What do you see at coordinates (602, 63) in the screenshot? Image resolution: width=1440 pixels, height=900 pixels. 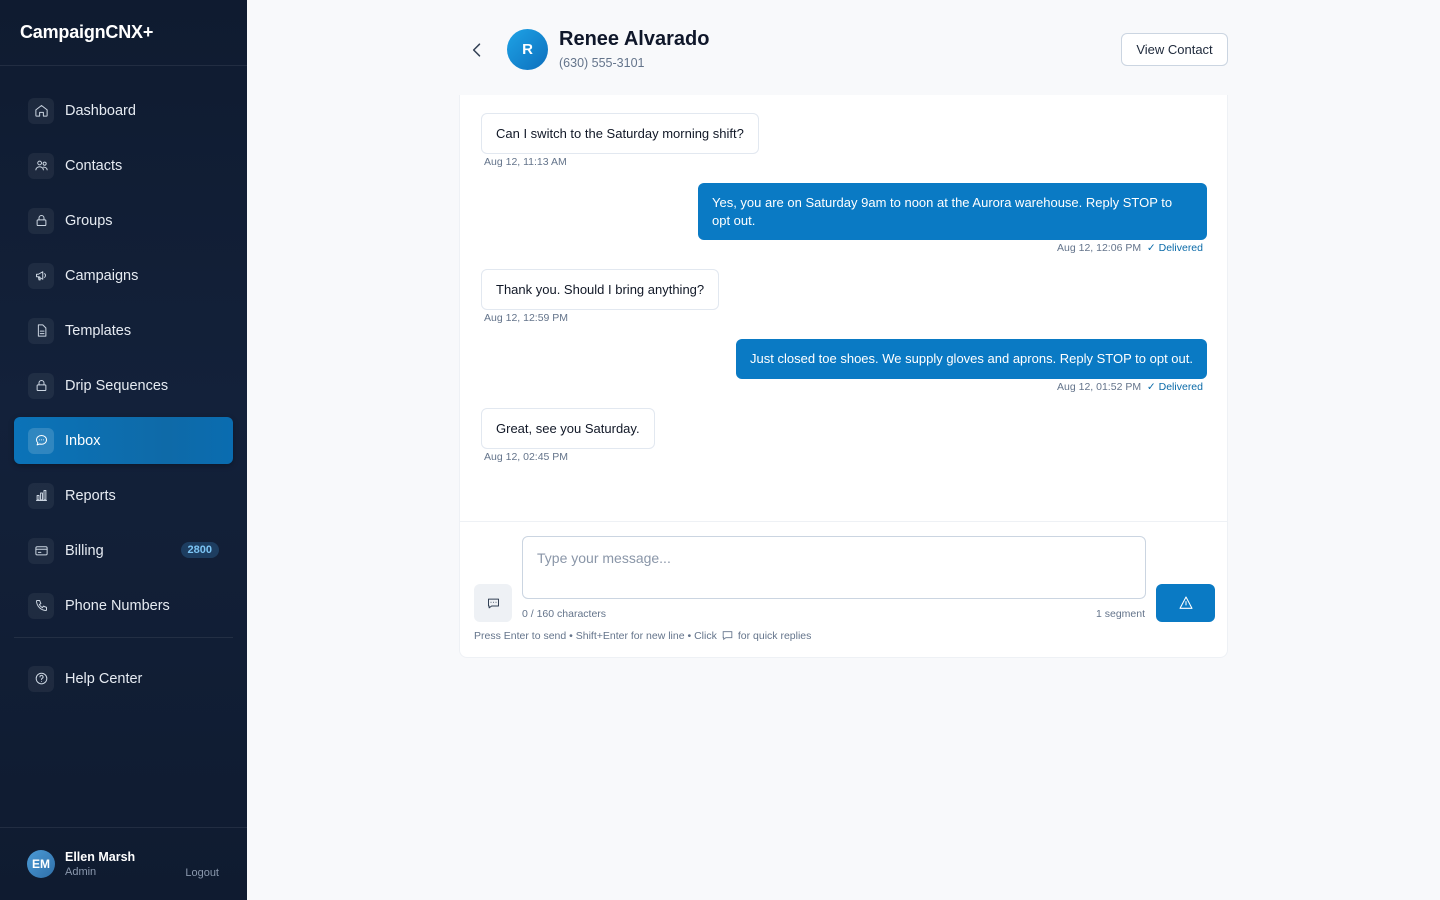 I see `contact-phone: (630) 555-3101` at bounding box center [602, 63].